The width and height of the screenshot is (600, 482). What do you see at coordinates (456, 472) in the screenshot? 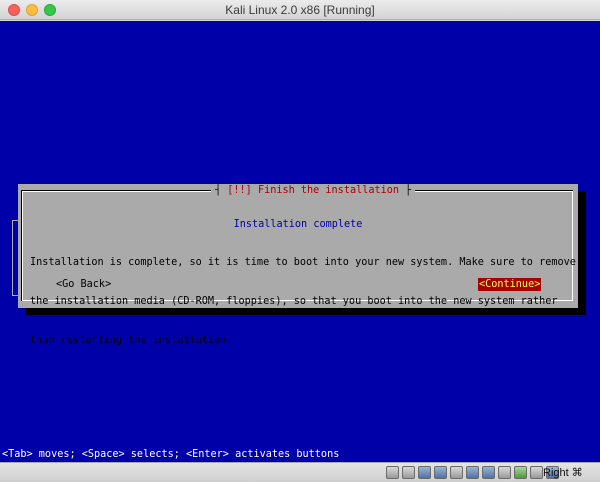
I see `display-icon` at bounding box center [456, 472].